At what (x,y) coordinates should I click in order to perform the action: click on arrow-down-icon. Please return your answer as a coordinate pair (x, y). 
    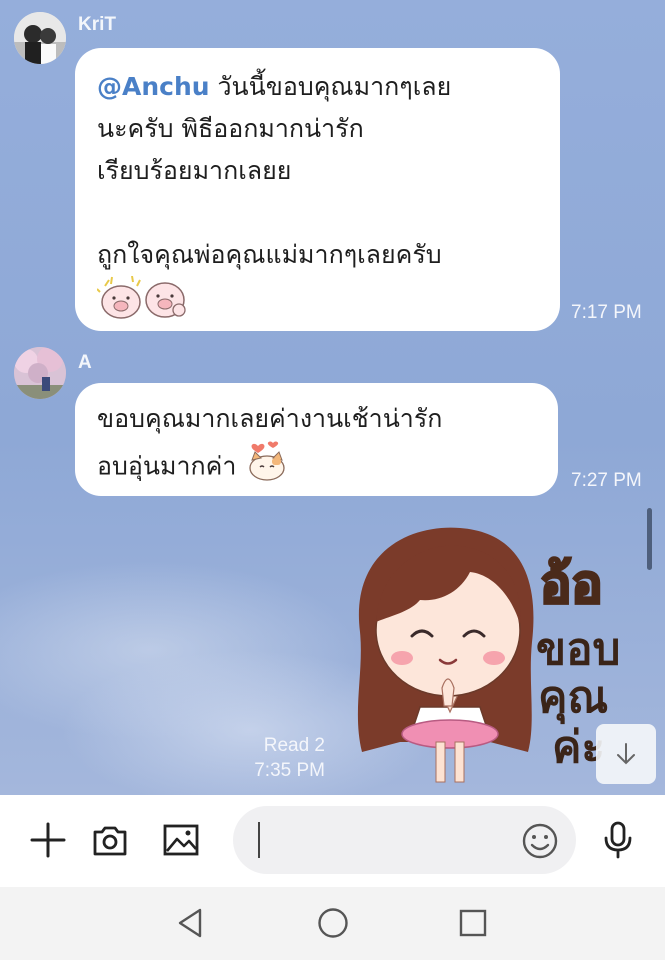
    Looking at the image, I should click on (626, 754).